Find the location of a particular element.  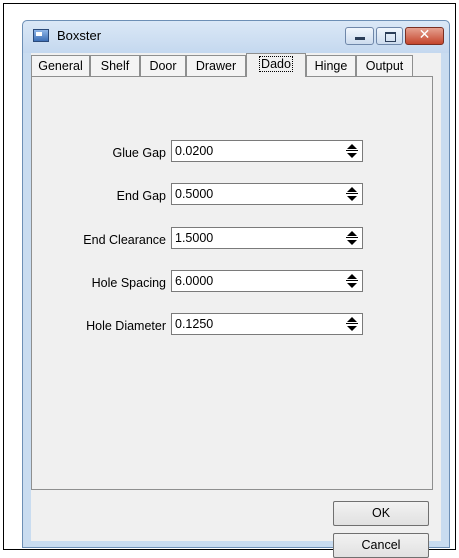

tab-drawer: Drawer is located at coordinates (216, 65).